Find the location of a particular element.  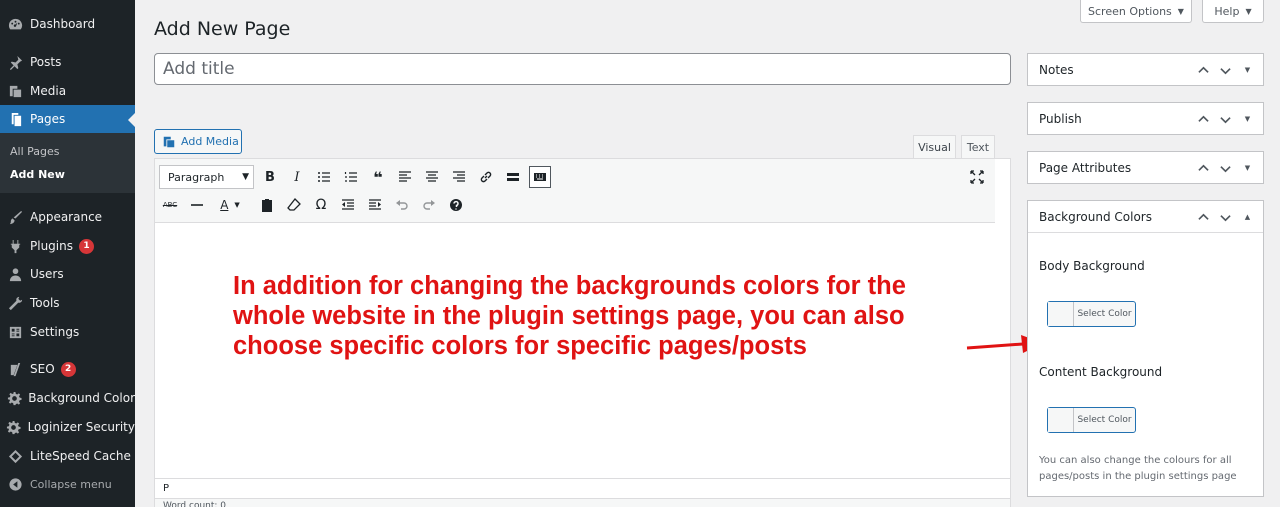

undo-button is located at coordinates (402, 205).